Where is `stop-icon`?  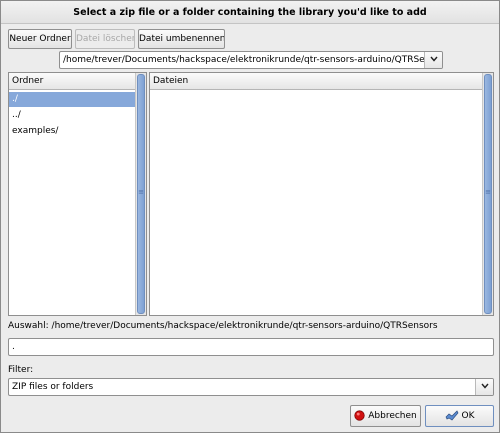
stop-icon is located at coordinates (359, 415).